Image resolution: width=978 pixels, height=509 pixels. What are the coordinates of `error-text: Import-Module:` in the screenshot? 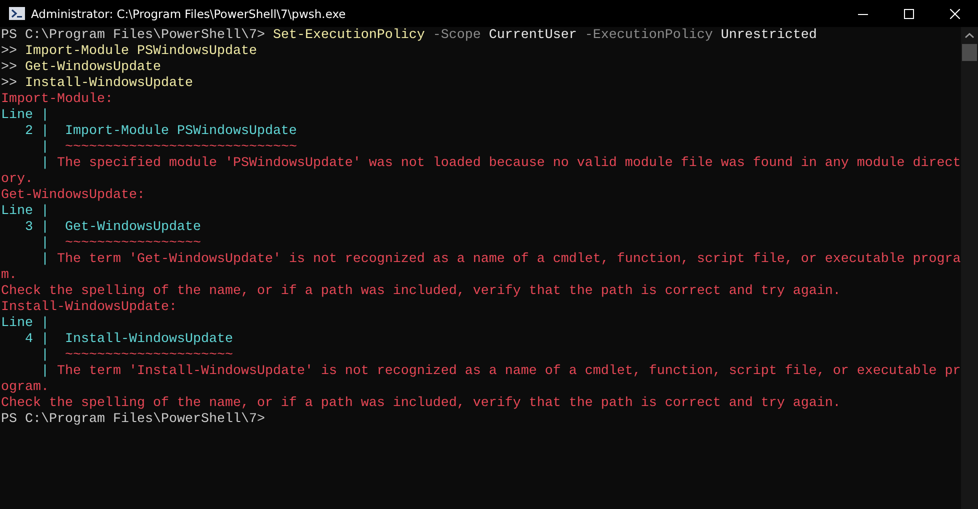 It's located at (57, 99).